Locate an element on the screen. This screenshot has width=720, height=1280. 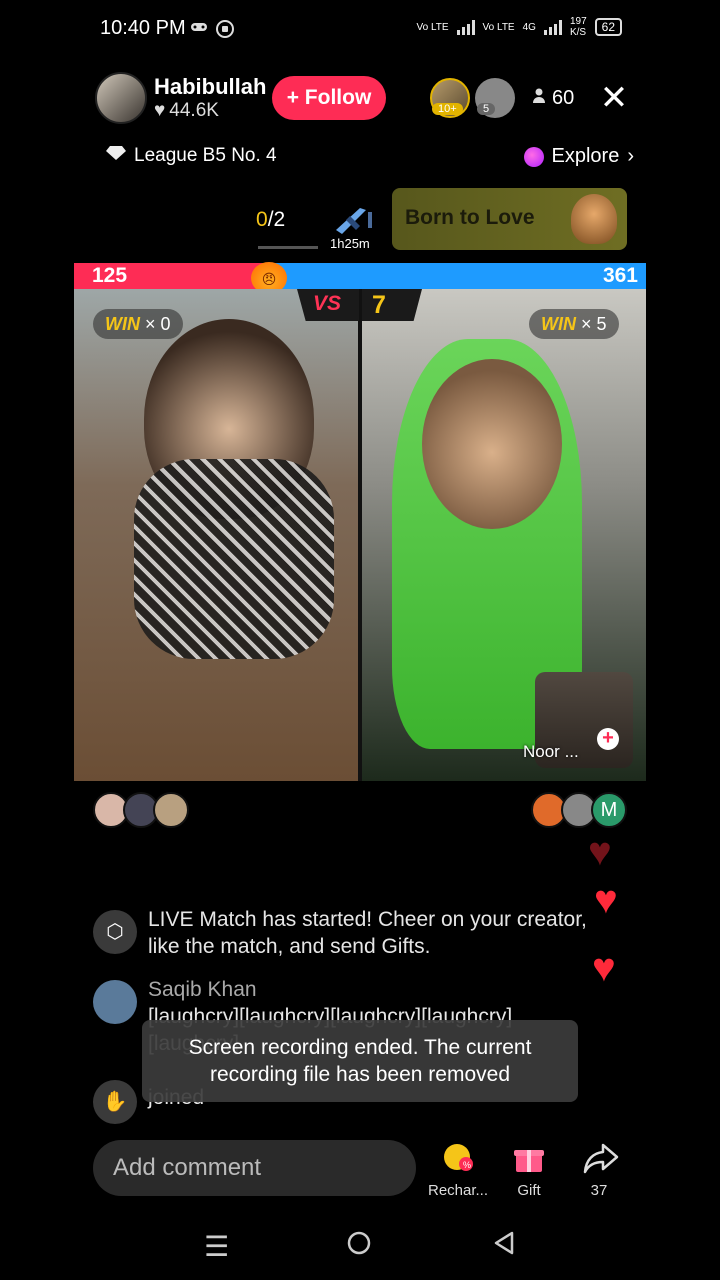
right-win-streak: WIN × 5 is located at coordinates (574, 324).